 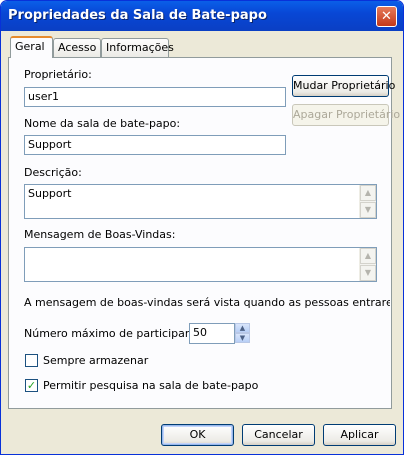 What do you see at coordinates (155, 97) in the screenshot?
I see `owner-field: user1` at bounding box center [155, 97].